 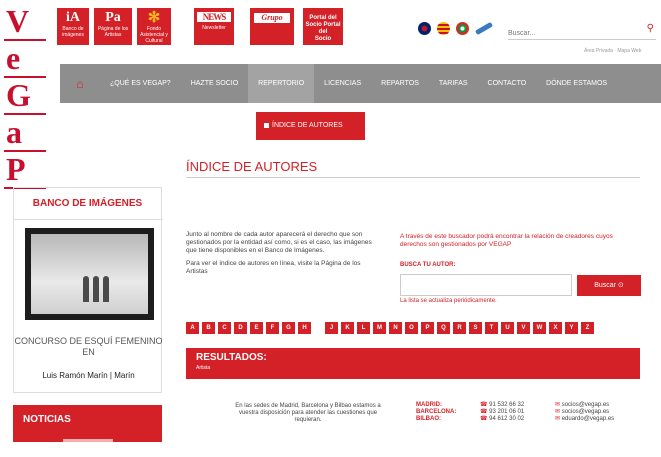 What do you see at coordinates (88, 375) in the screenshot?
I see `photo-author: Luis Ramón Marín | Marín` at bounding box center [88, 375].